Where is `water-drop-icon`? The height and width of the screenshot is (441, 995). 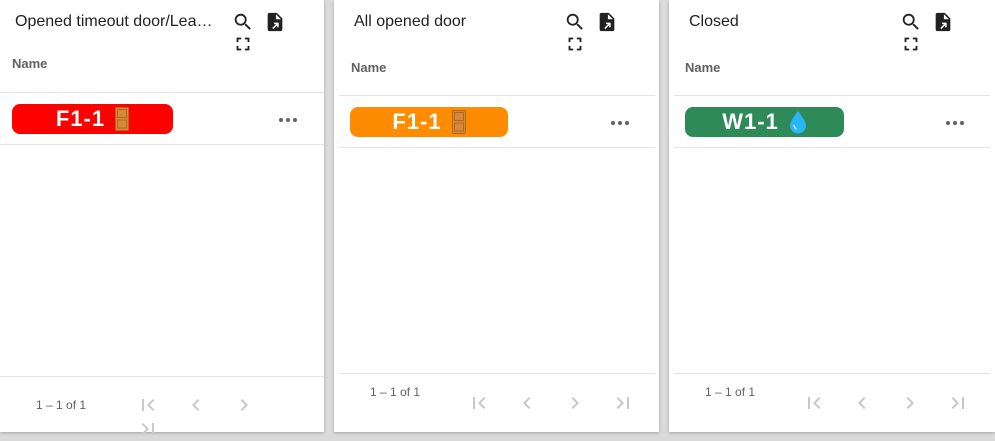 water-drop-icon is located at coordinates (798, 122).